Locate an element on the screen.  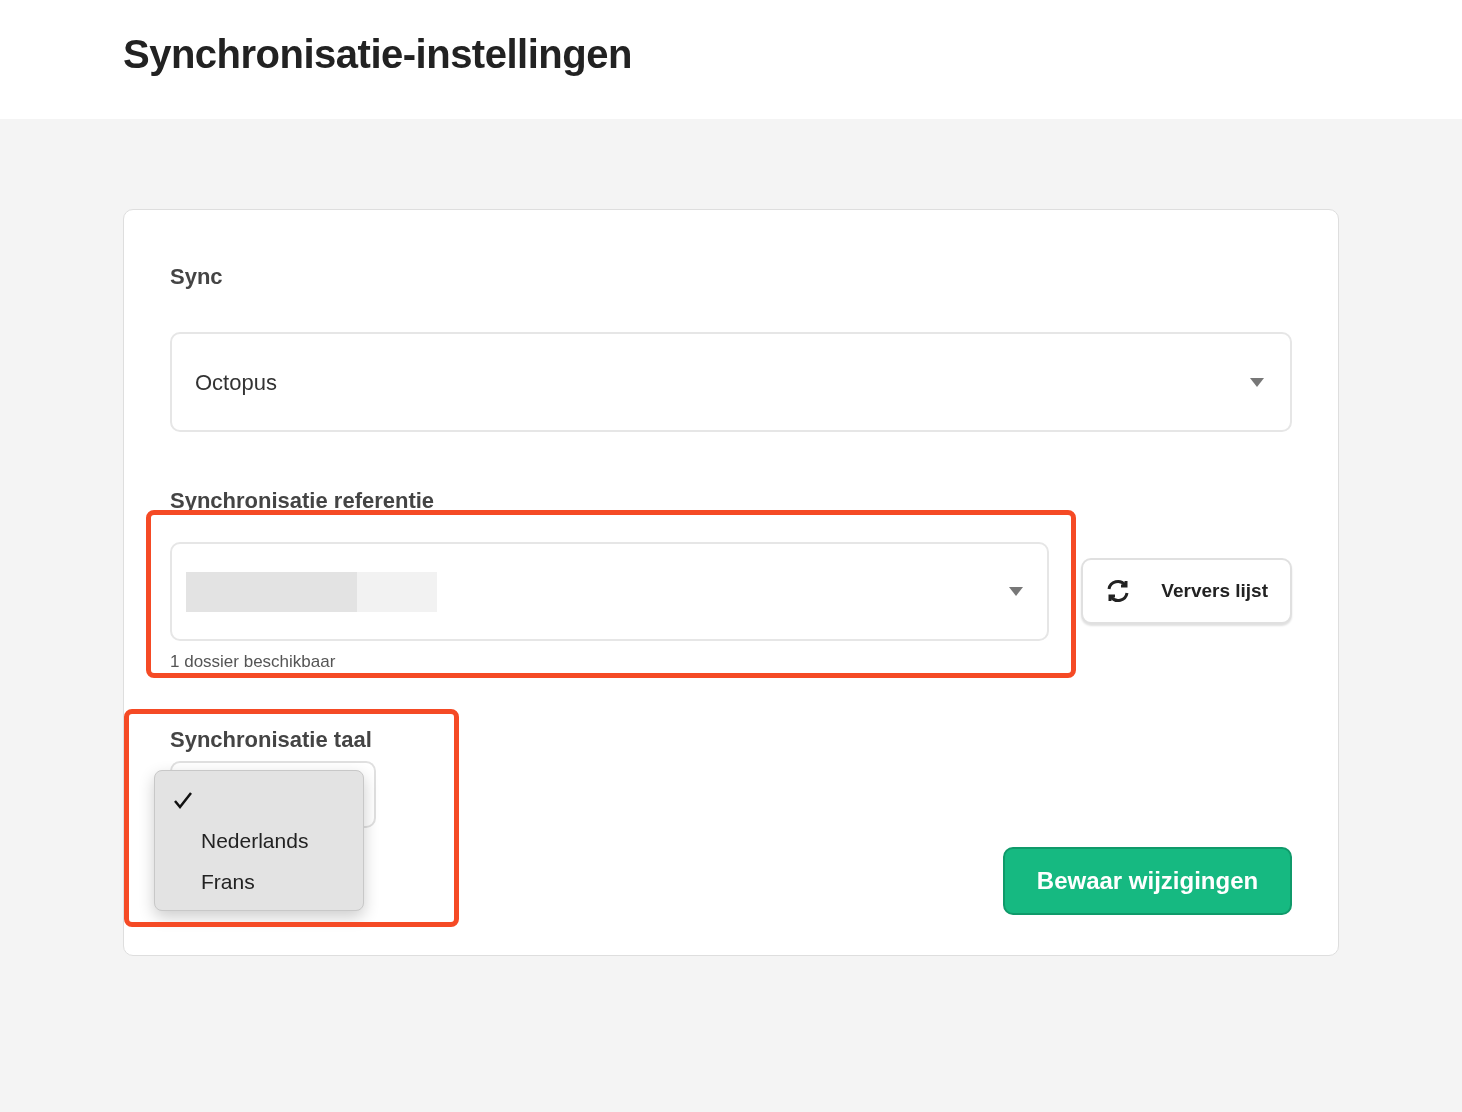
reference-select is located at coordinates (609, 591).